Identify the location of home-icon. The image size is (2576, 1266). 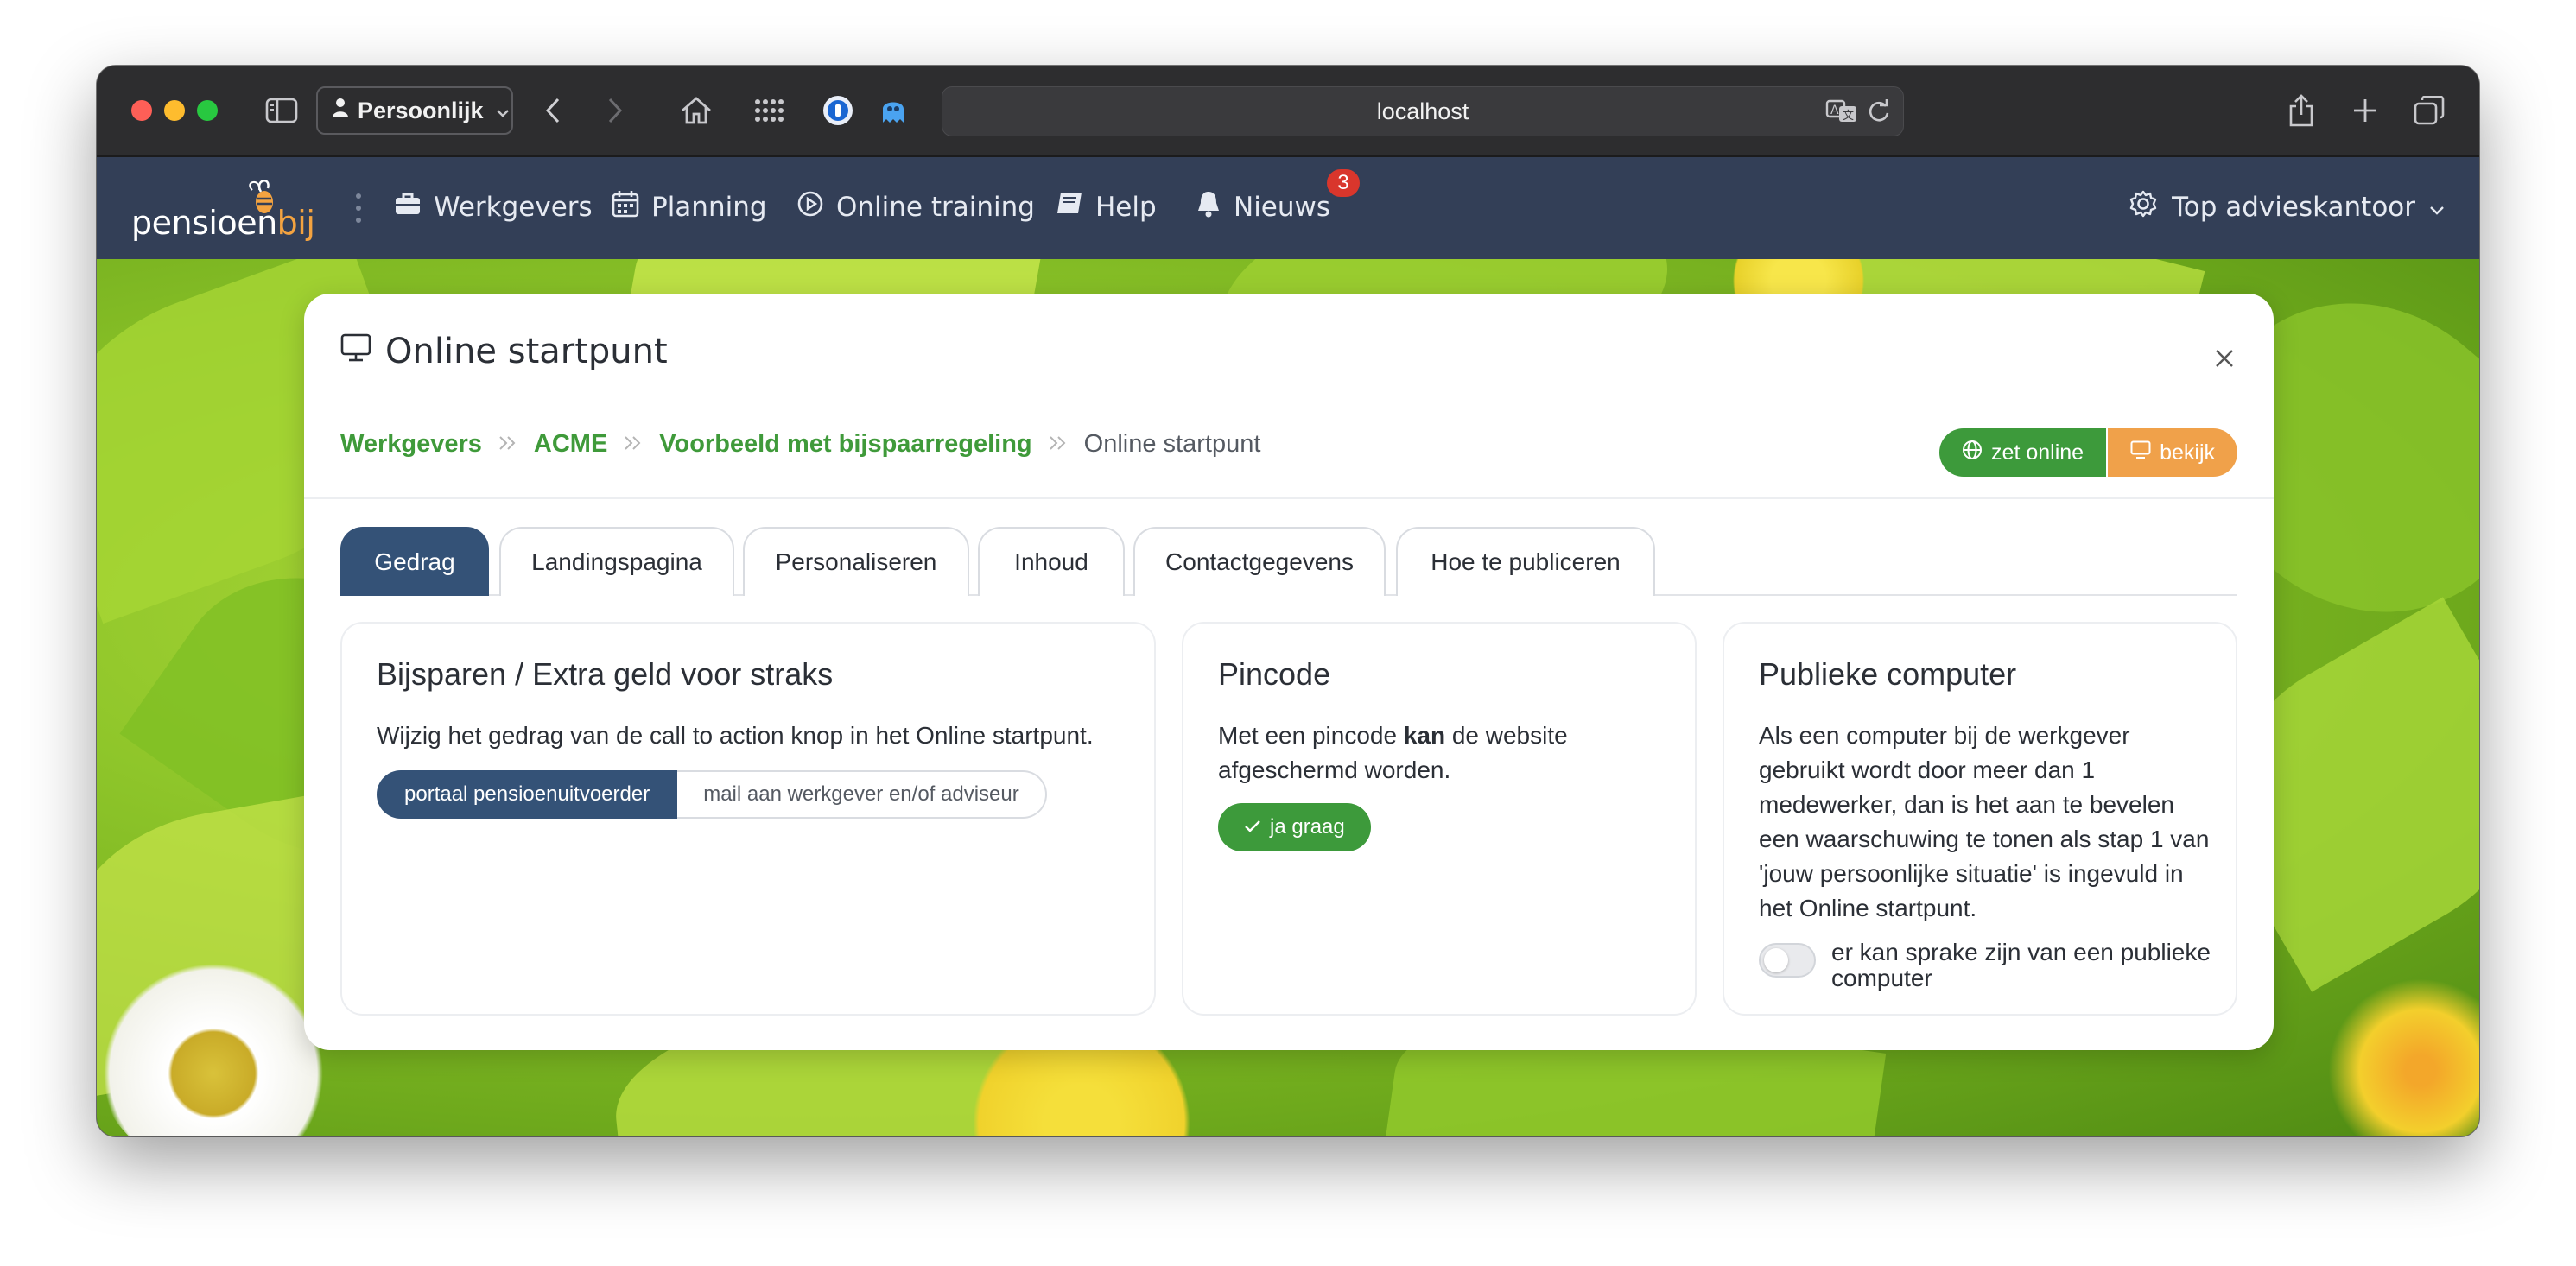
(696, 110).